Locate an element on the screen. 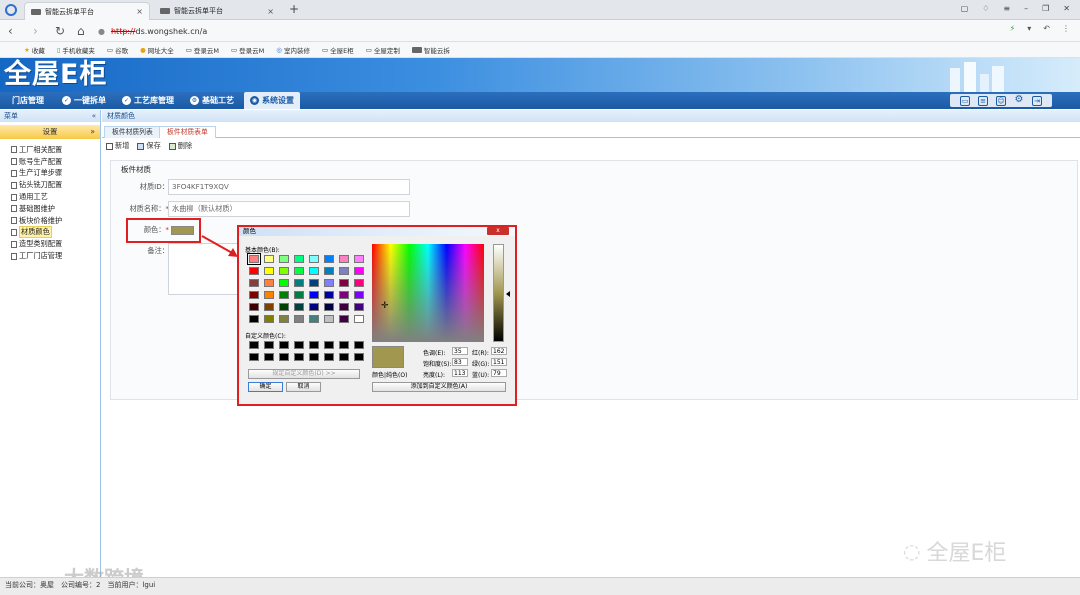 Image resolution: width=1080 pixels, height=595 pixels. cancel-button: 取消 is located at coordinates (303, 387).